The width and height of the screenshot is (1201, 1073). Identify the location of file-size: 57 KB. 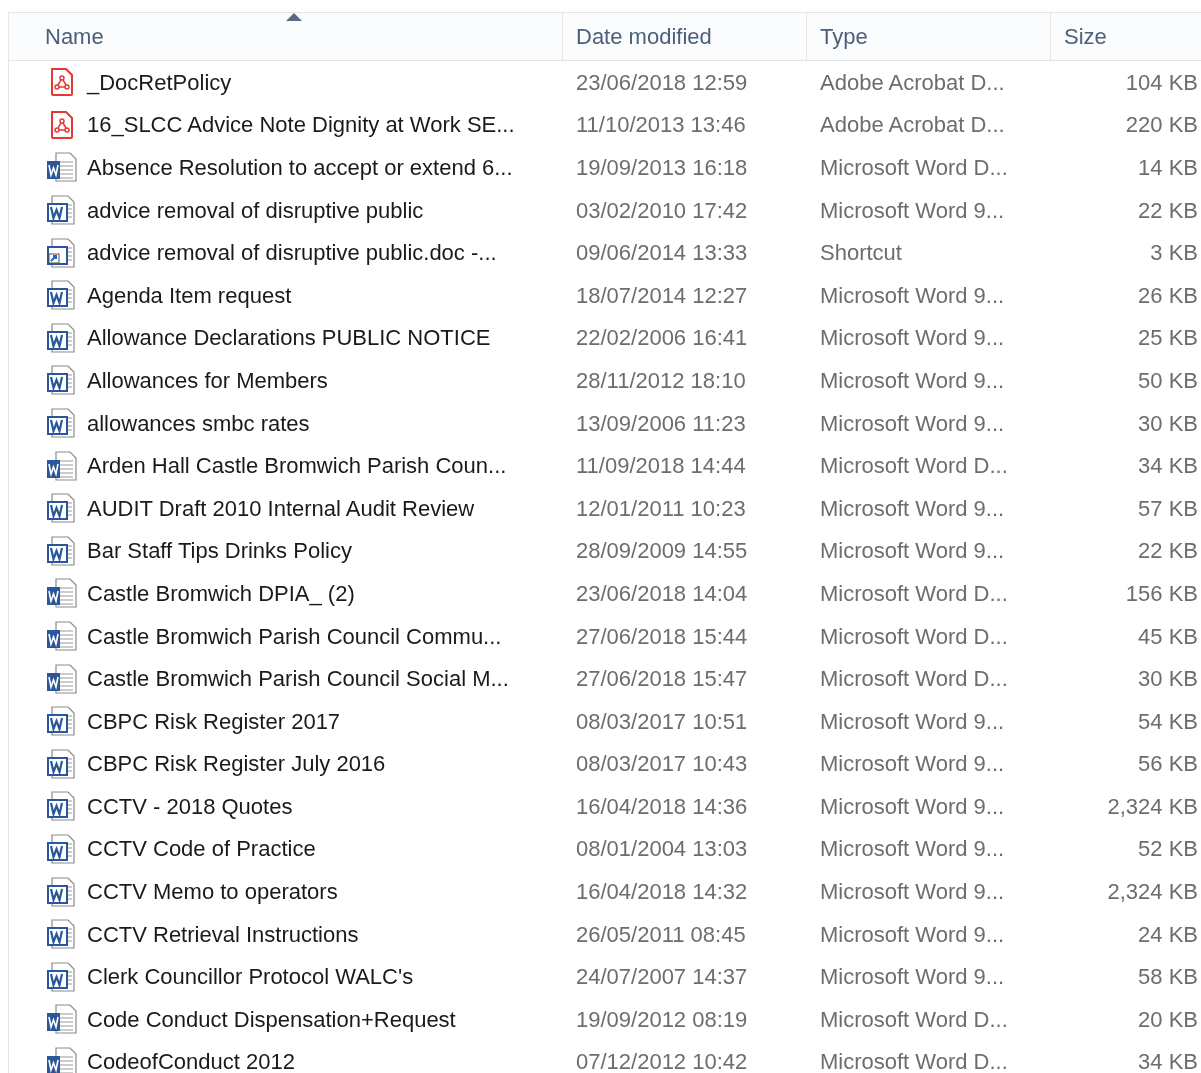
(1168, 508).